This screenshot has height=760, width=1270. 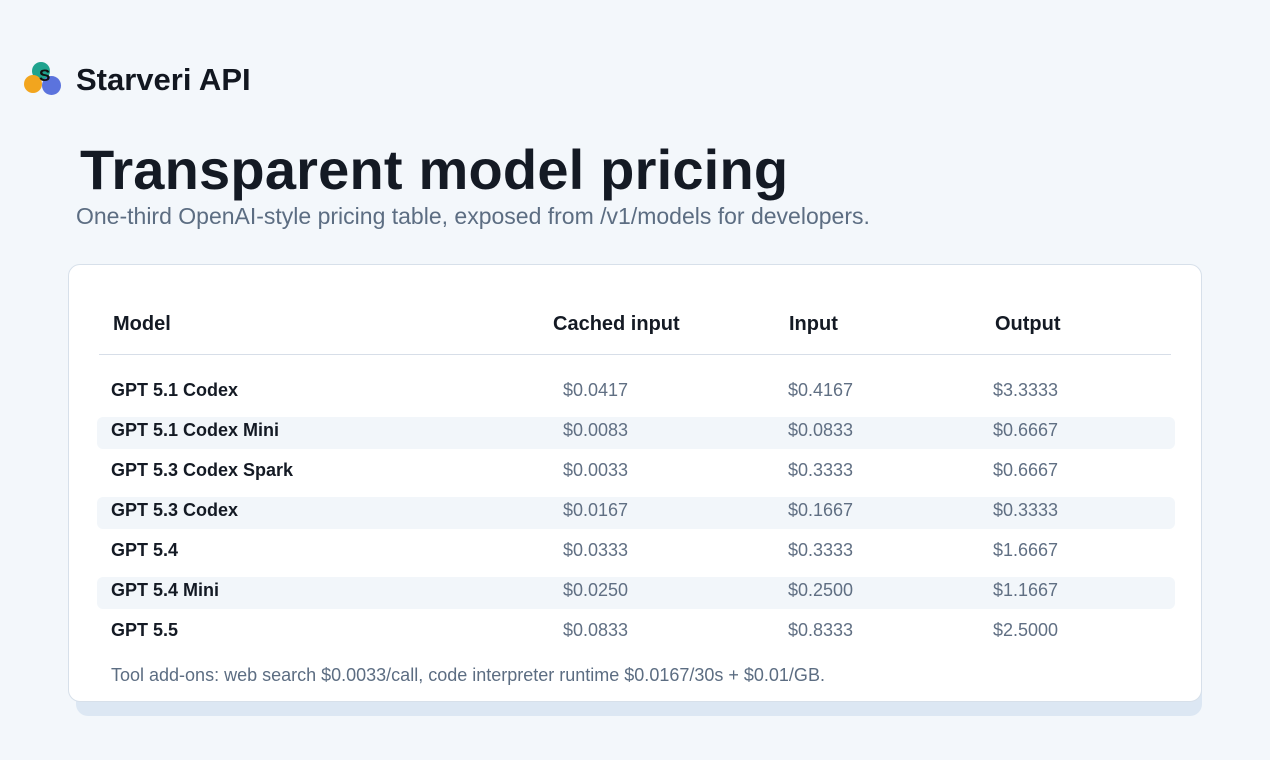 I want to click on cell-model: GPT 5.1 Codex, so click(x=175, y=390).